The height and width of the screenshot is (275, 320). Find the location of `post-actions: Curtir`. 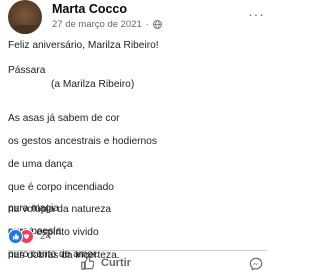

post-actions: Curtir is located at coordinates (137, 264).